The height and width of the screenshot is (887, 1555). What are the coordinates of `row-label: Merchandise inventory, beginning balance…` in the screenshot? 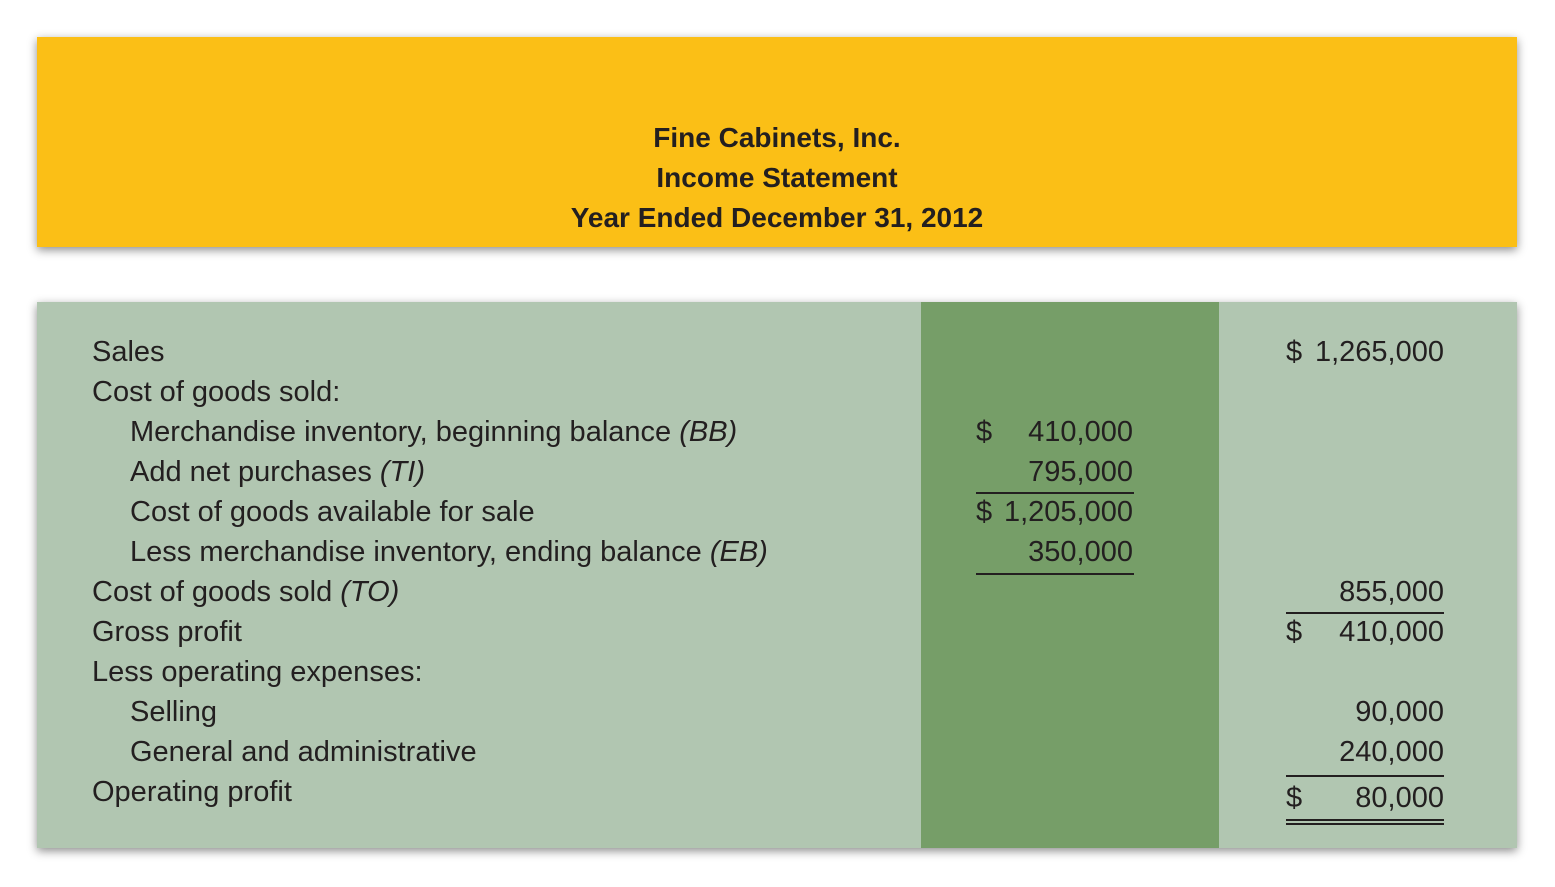 It's located at (434, 432).